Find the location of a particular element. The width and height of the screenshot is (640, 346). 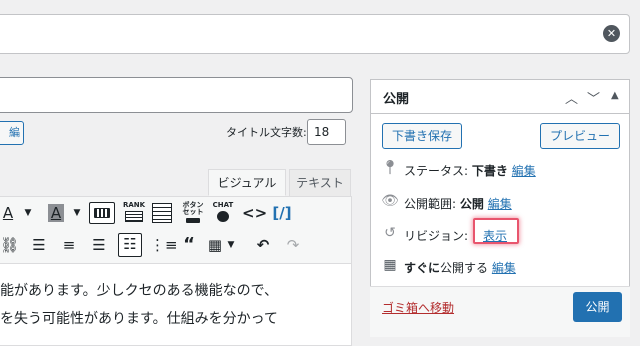

code-icon: <> is located at coordinates (254, 213).